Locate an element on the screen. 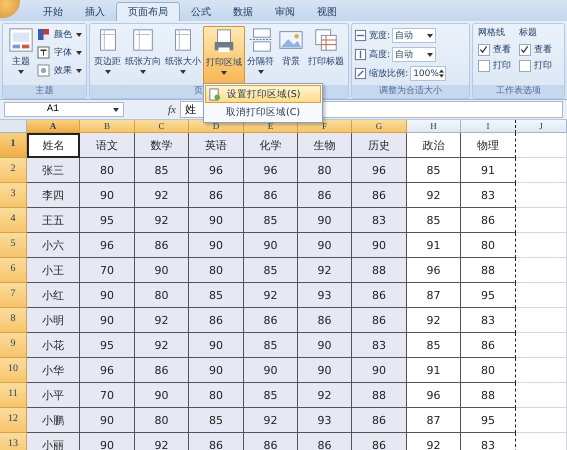  row-header: 8 is located at coordinates (13, 320).